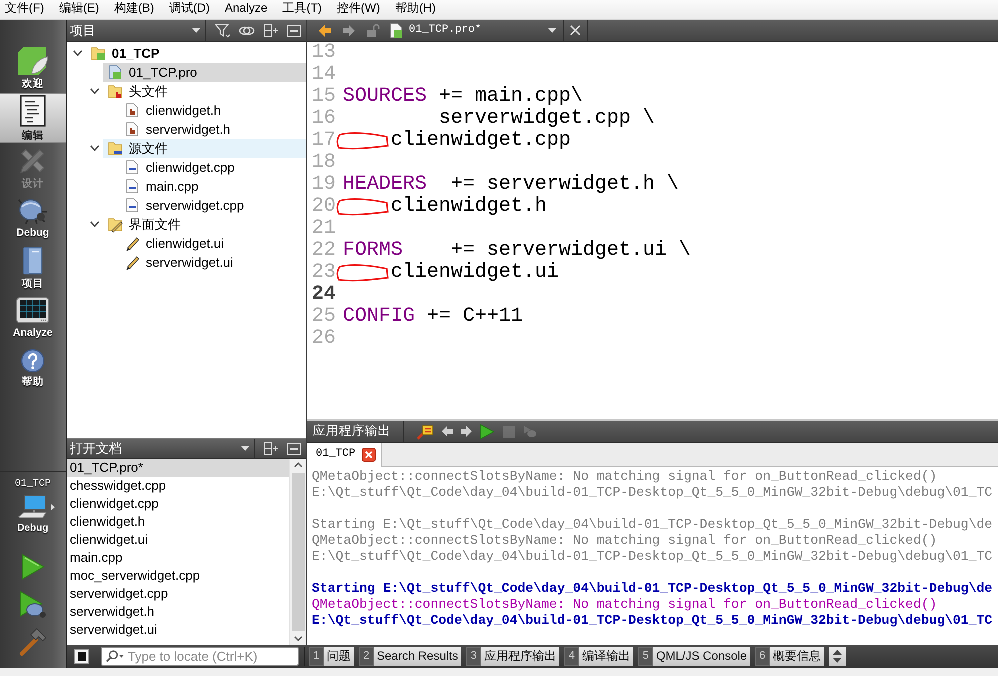 This screenshot has height=676, width=998. Describe the element at coordinates (213, 205) in the screenshot. I see `tree-item: serverwidget.cpp` at that location.